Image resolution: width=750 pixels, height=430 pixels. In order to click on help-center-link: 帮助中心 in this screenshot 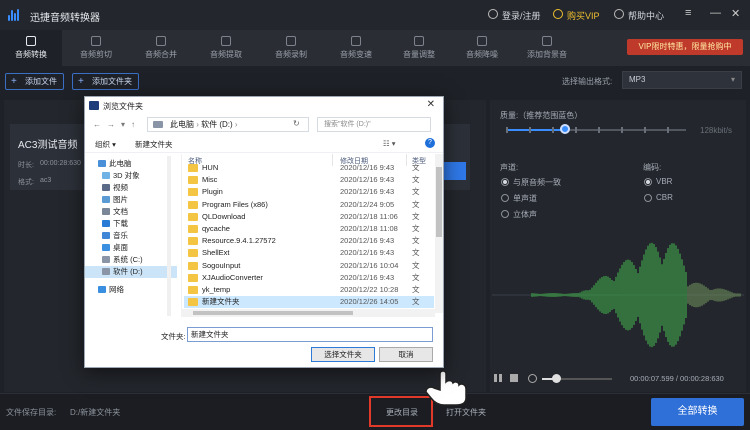, I will do `click(646, 15)`.